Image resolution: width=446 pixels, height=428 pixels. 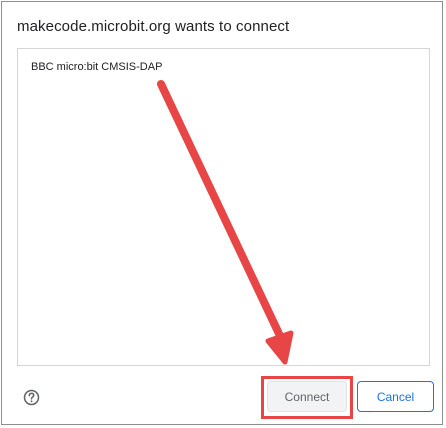 What do you see at coordinates (31, 397) in the screenshot?
I see `help-icon` at bounding box center [31, 397].